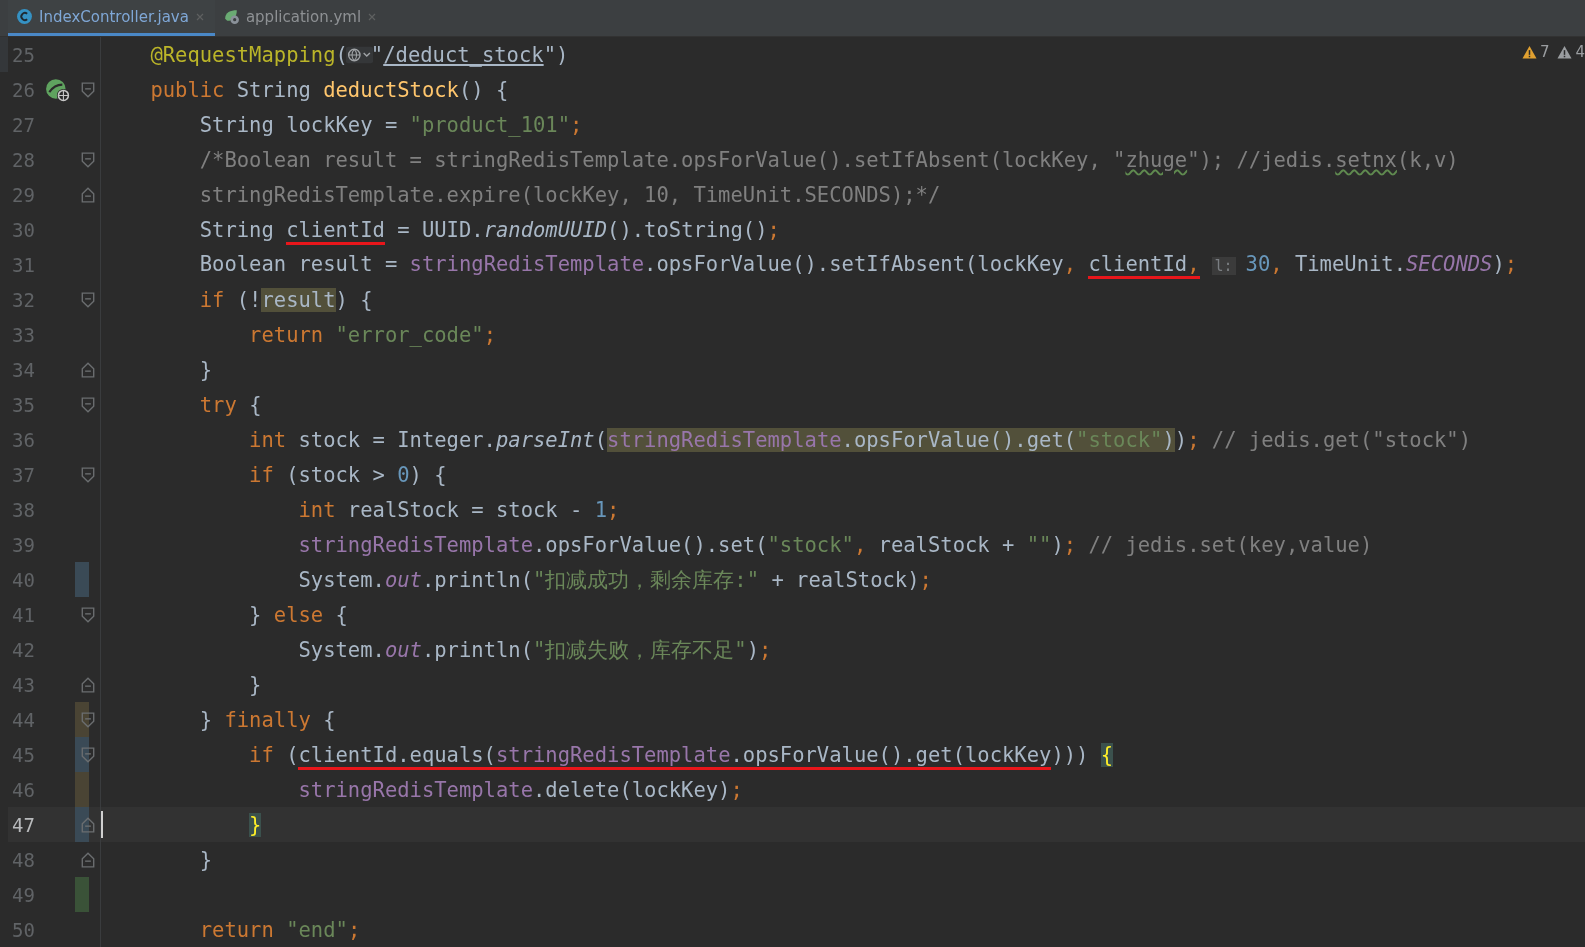 This screenshot has width=1585, height=947. What do you see at coordinates (23, 754) in the screenshot?
I see `line-number: 45` at bounding box center [23, 754].